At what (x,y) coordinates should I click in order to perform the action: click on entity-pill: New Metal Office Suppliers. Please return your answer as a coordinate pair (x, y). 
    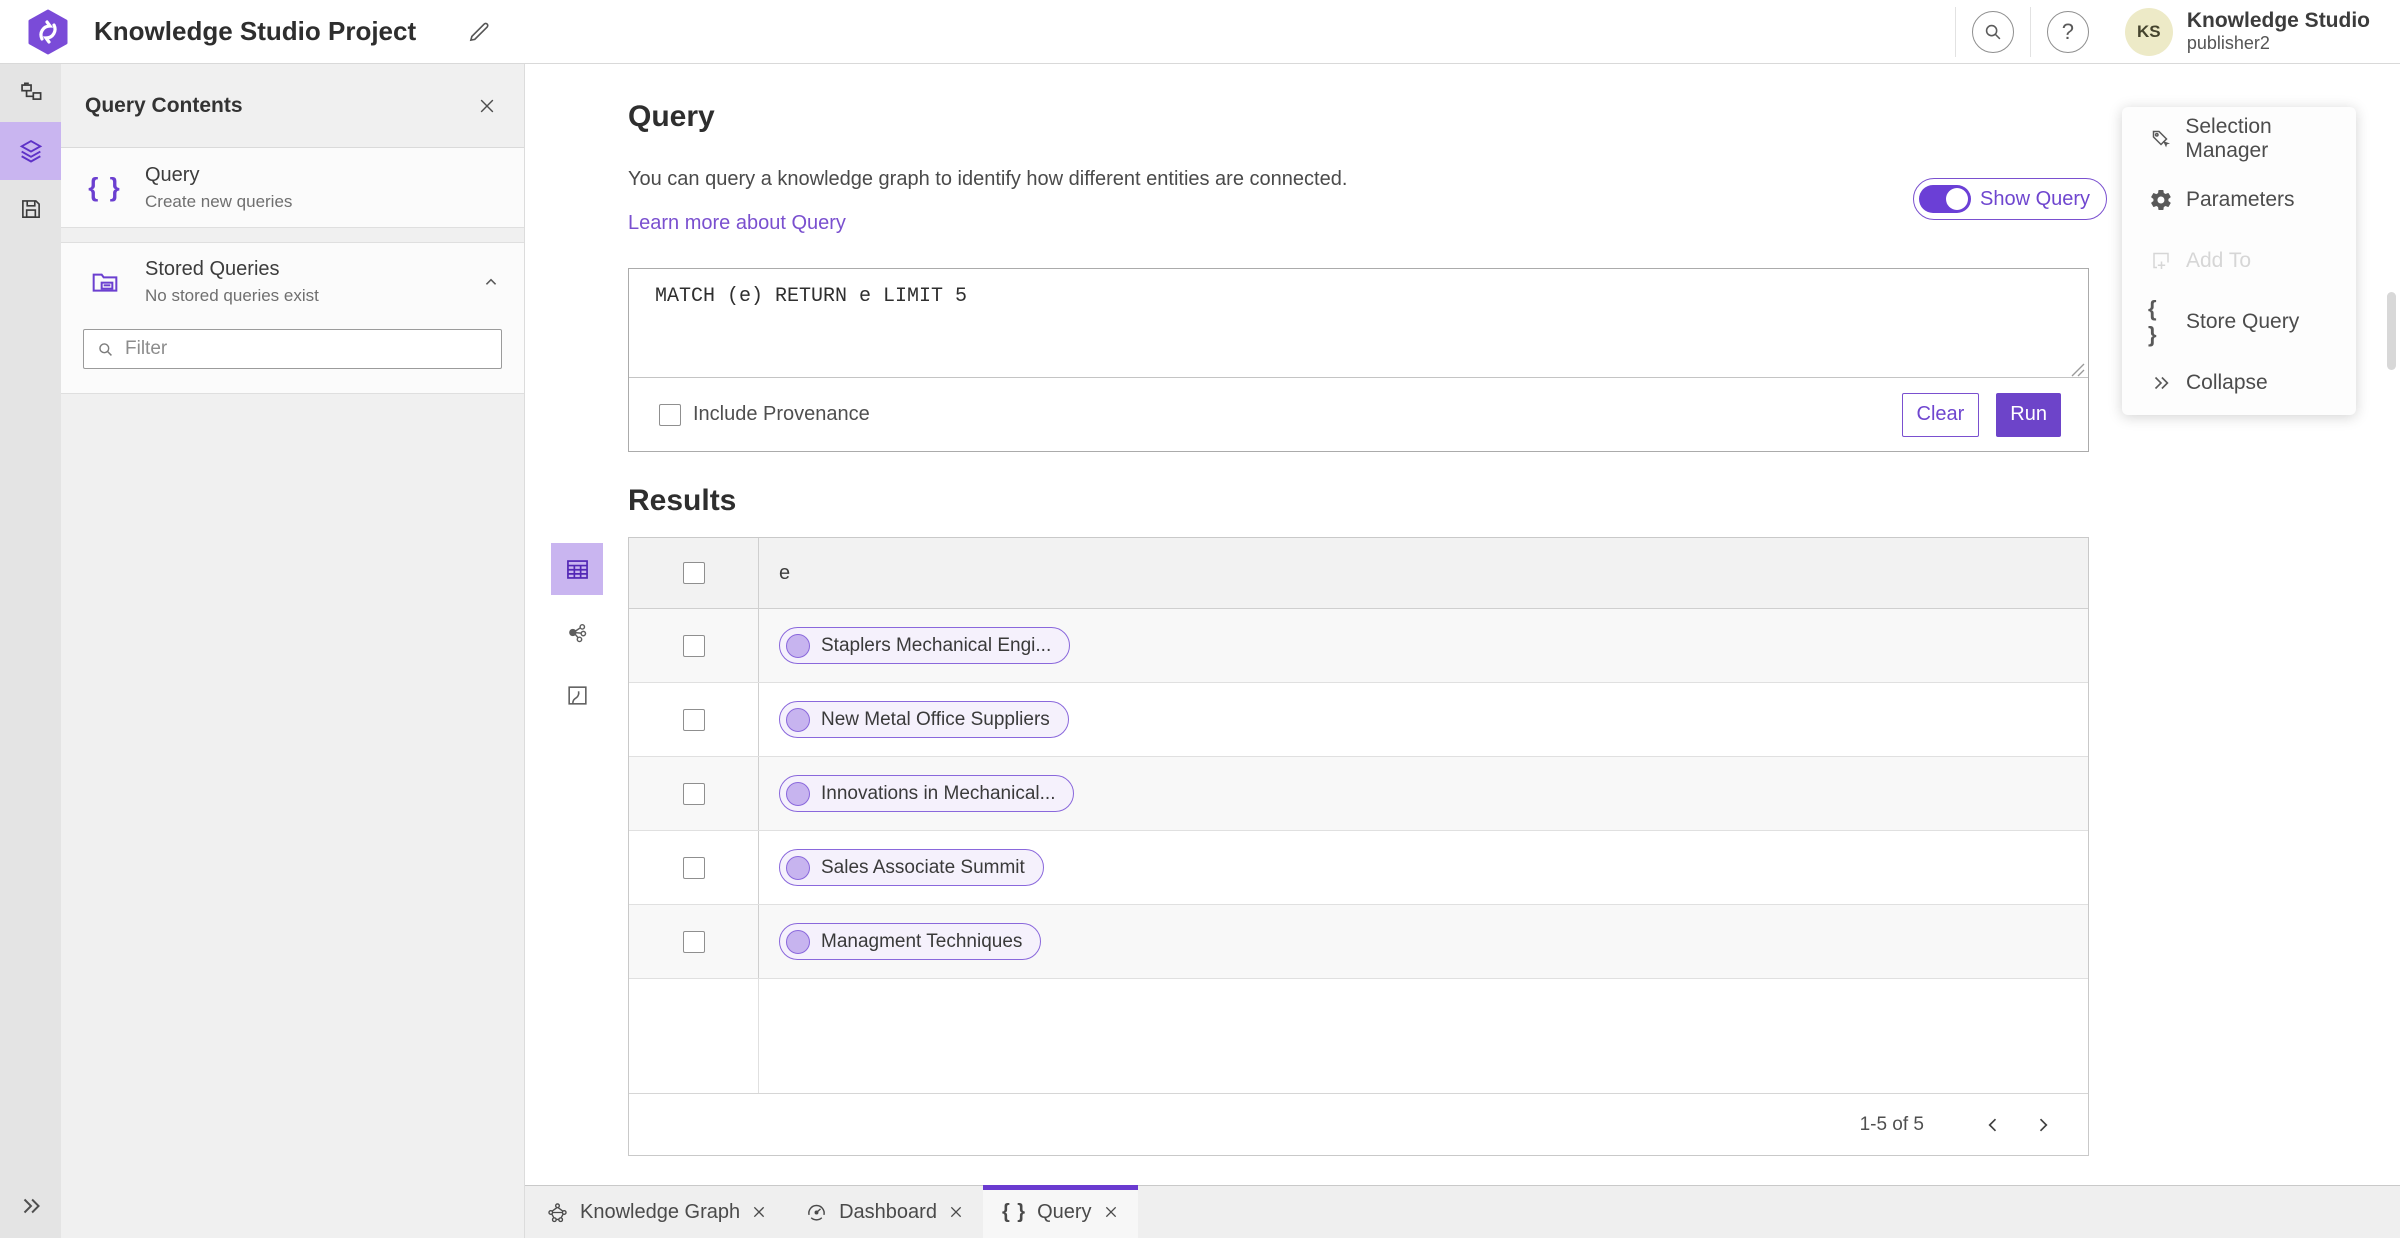
    Looking at the image, I should click on (924, 719).